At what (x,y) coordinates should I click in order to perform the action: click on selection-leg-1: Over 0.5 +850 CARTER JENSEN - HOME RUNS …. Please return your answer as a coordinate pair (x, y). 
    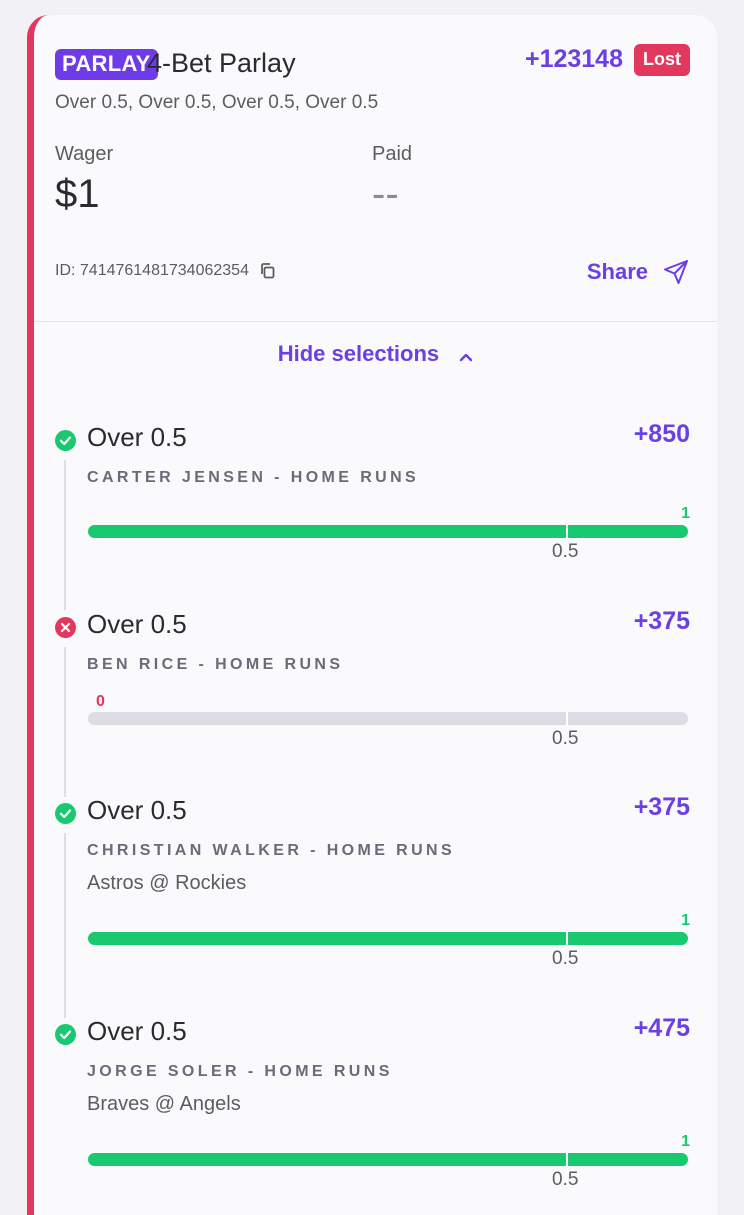
    Looking at the image, I should click on (375, 515).